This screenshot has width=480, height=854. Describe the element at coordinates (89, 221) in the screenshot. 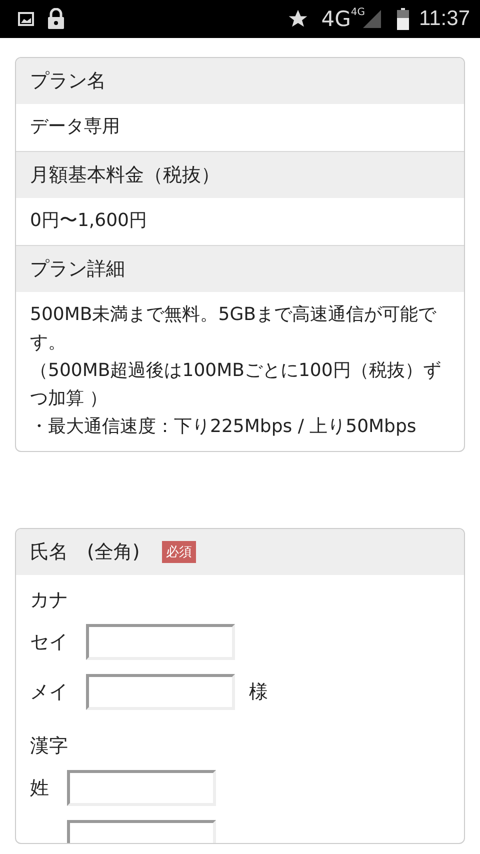

I see `plan-text: 0円〜1,600円` at that location.